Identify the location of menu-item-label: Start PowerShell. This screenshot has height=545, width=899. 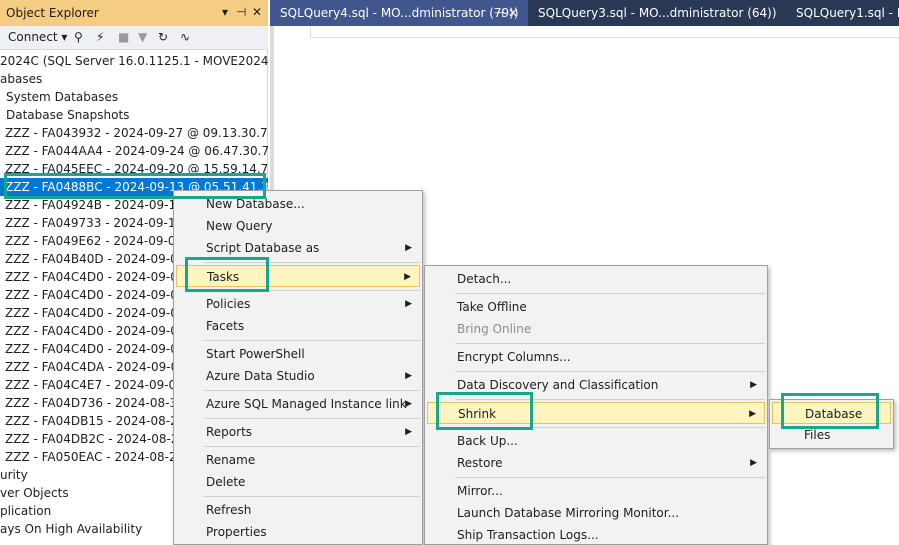
(255, 354).